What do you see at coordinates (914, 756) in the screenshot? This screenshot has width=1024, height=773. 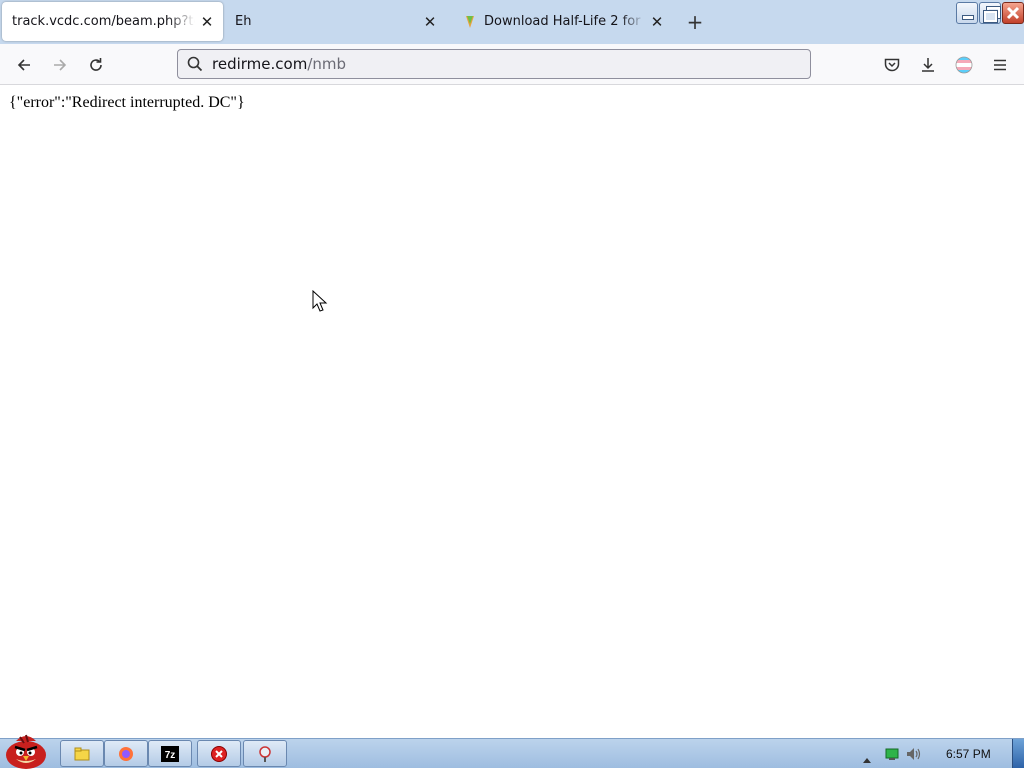 I see `volume-tray-icon` at bounding box center [914, 756].